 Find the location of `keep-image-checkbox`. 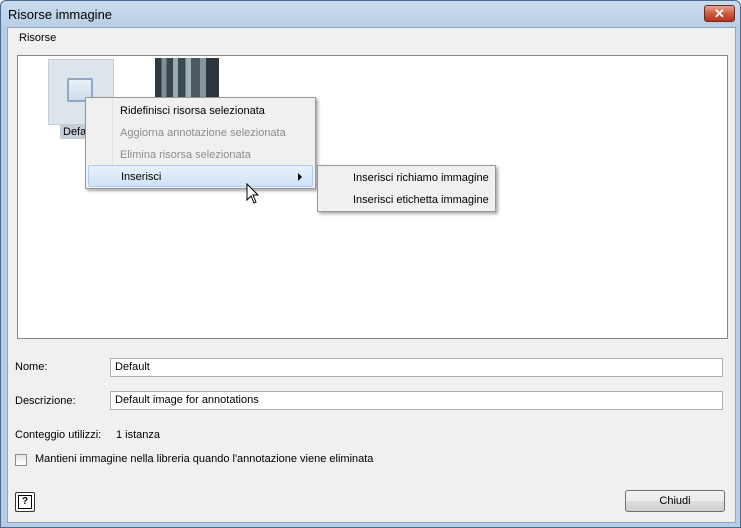

keep-image-checkbox is located at coordinates (21, 460).